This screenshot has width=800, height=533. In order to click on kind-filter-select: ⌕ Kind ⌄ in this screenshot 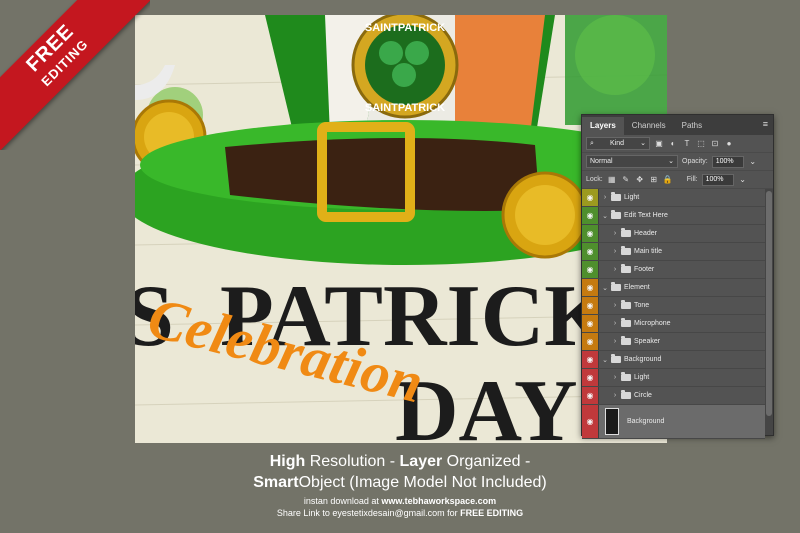, I will do `click(618, 143)`.